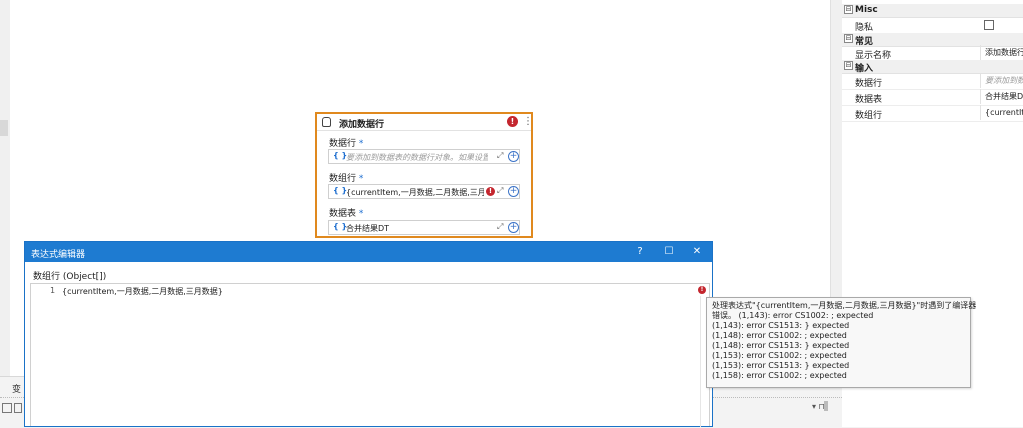 The image size is (1023, 428). I want to click on field-label-datatable: 数据表 *, so click(346, 214).